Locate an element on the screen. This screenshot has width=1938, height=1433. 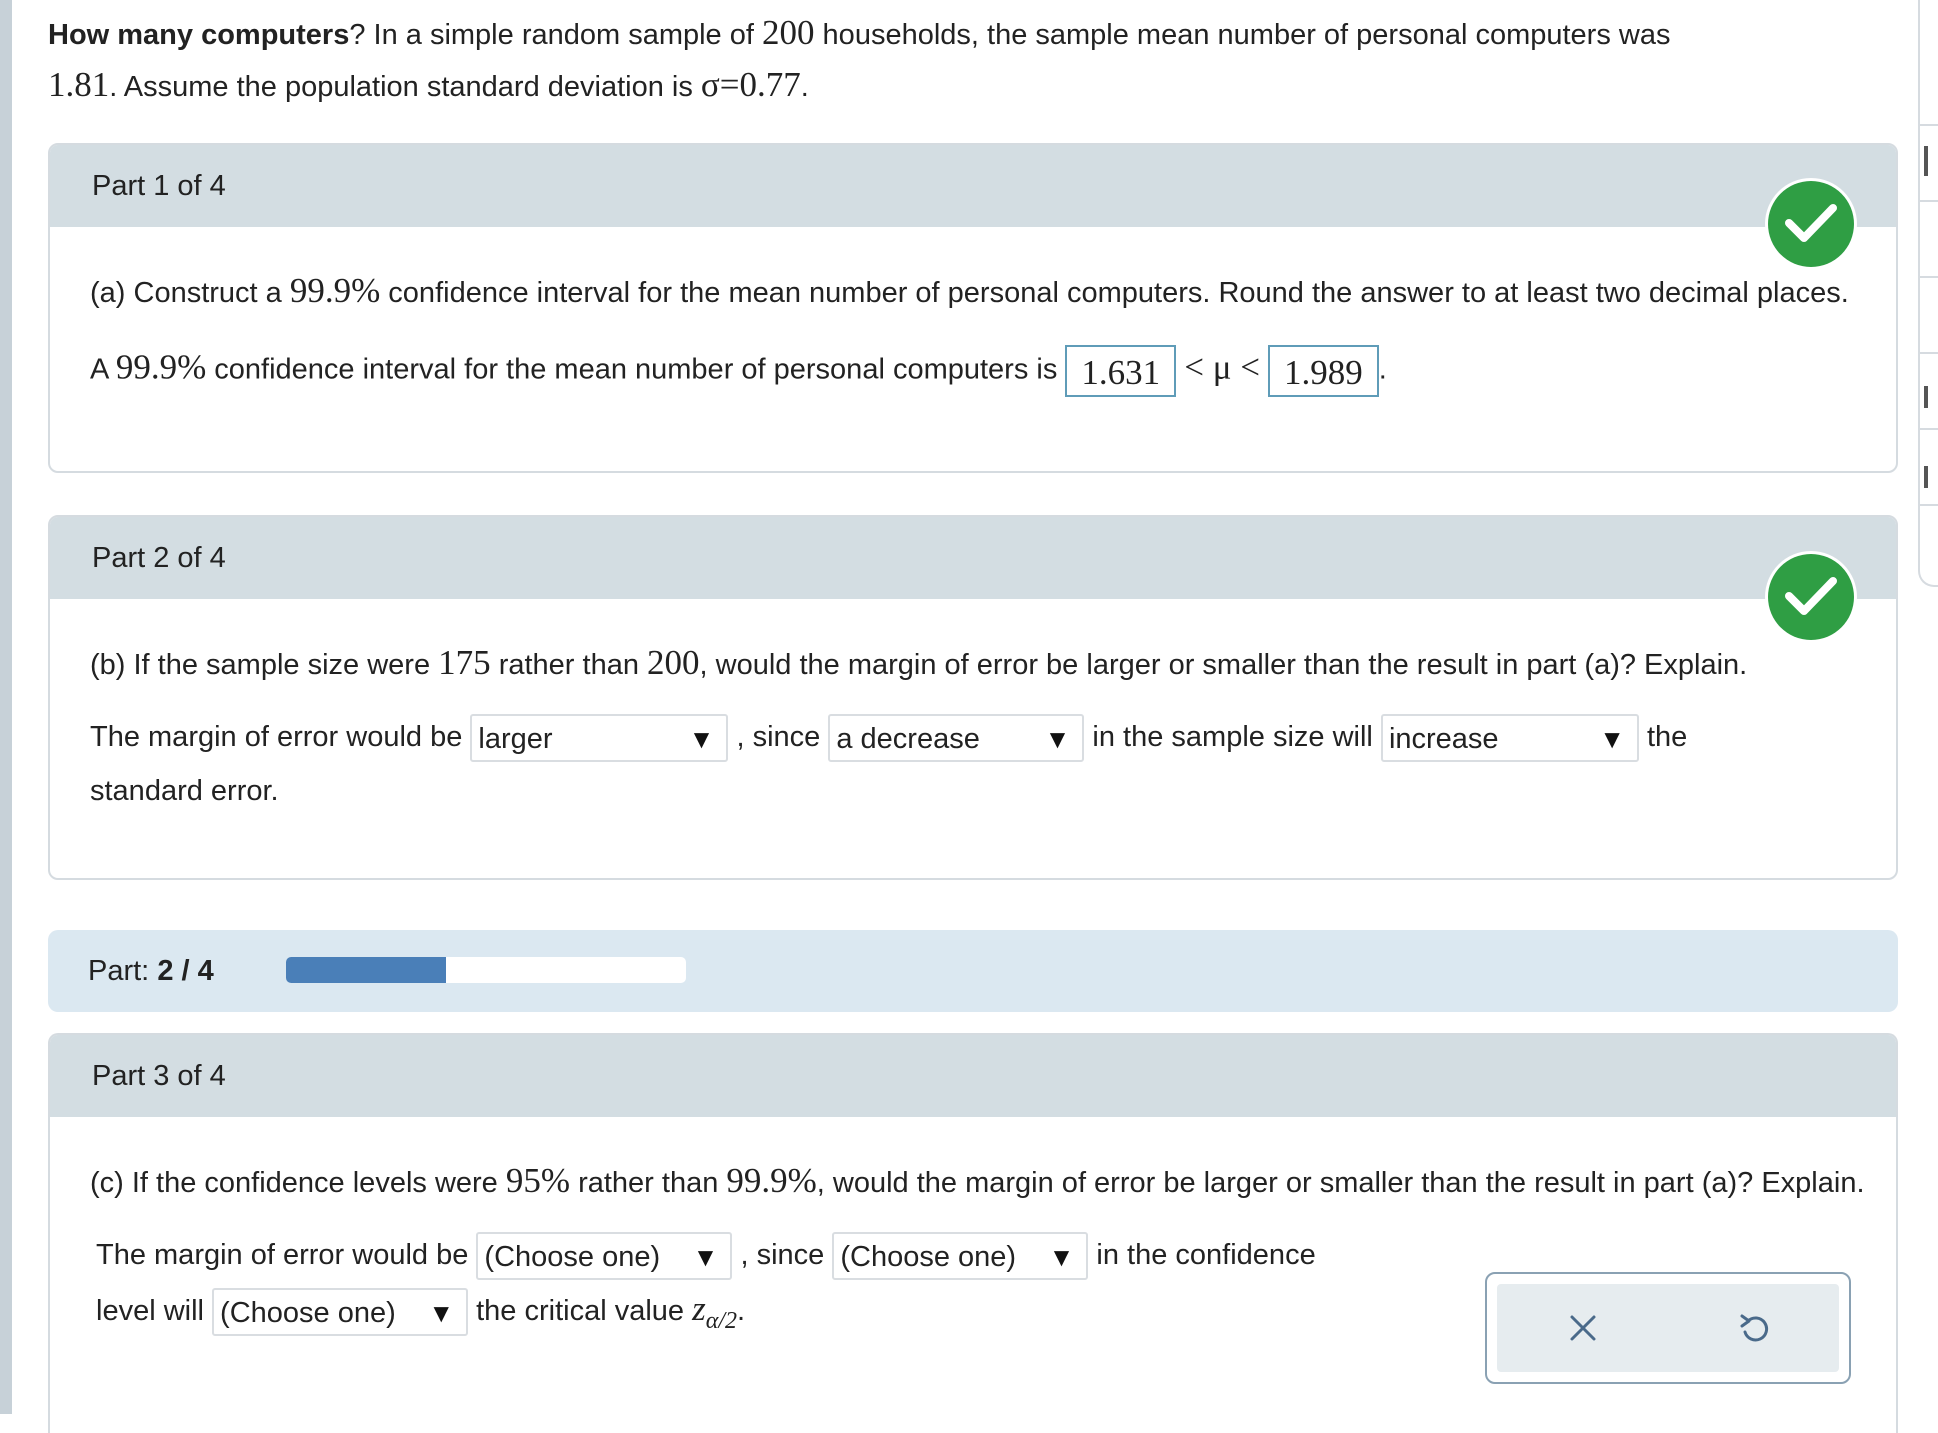
clear-button is located at coordinates (1582, 1328).